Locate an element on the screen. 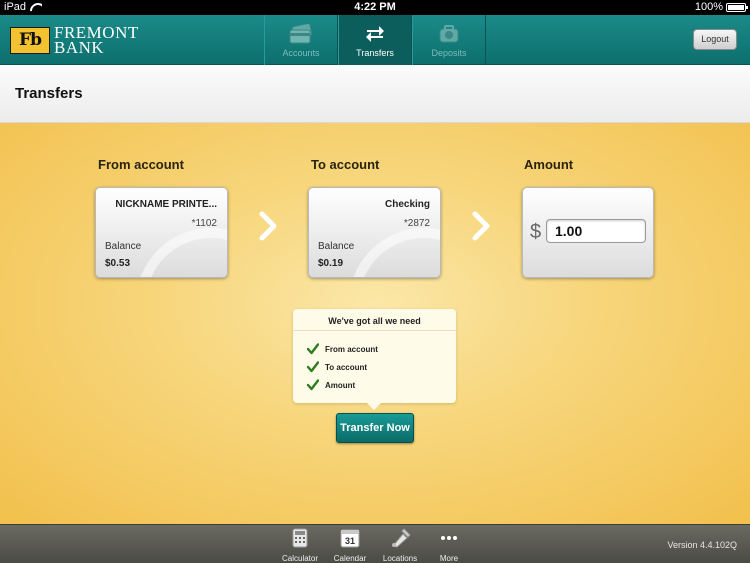  locations-icon is located at coordinates (400, 538).